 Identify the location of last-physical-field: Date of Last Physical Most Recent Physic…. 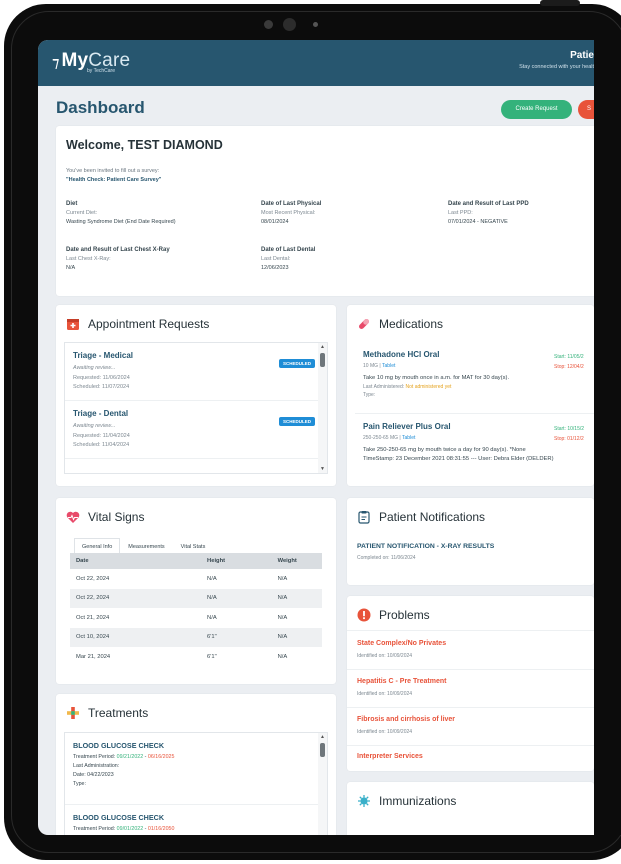
(291, 213).